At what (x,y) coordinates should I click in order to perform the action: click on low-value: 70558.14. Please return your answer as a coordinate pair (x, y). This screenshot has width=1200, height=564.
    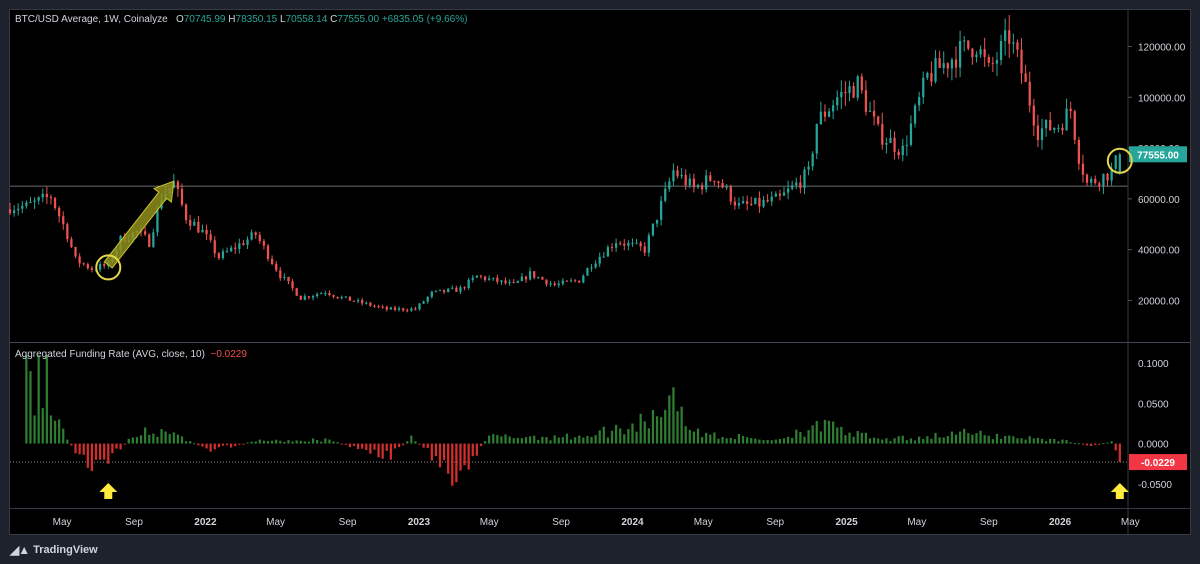
    Looking at the image, I should click on (306, 19).